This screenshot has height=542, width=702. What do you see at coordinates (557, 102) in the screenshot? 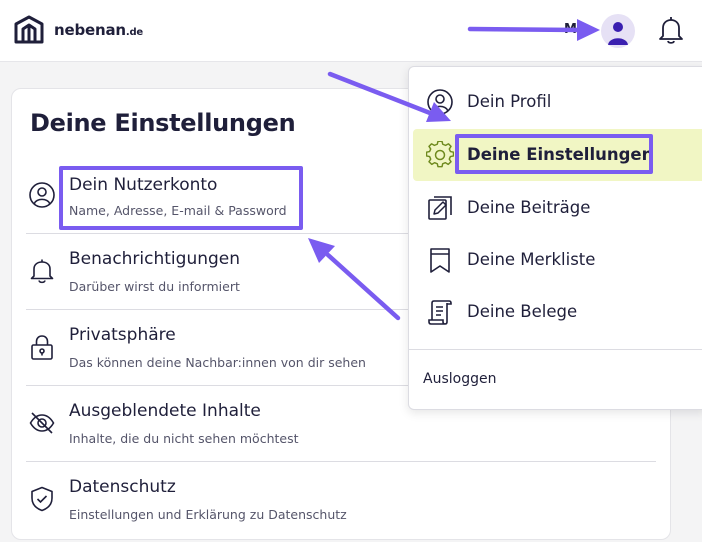
I see `menu-item-profile: Dein Profil` at bounding box center [557, 102].